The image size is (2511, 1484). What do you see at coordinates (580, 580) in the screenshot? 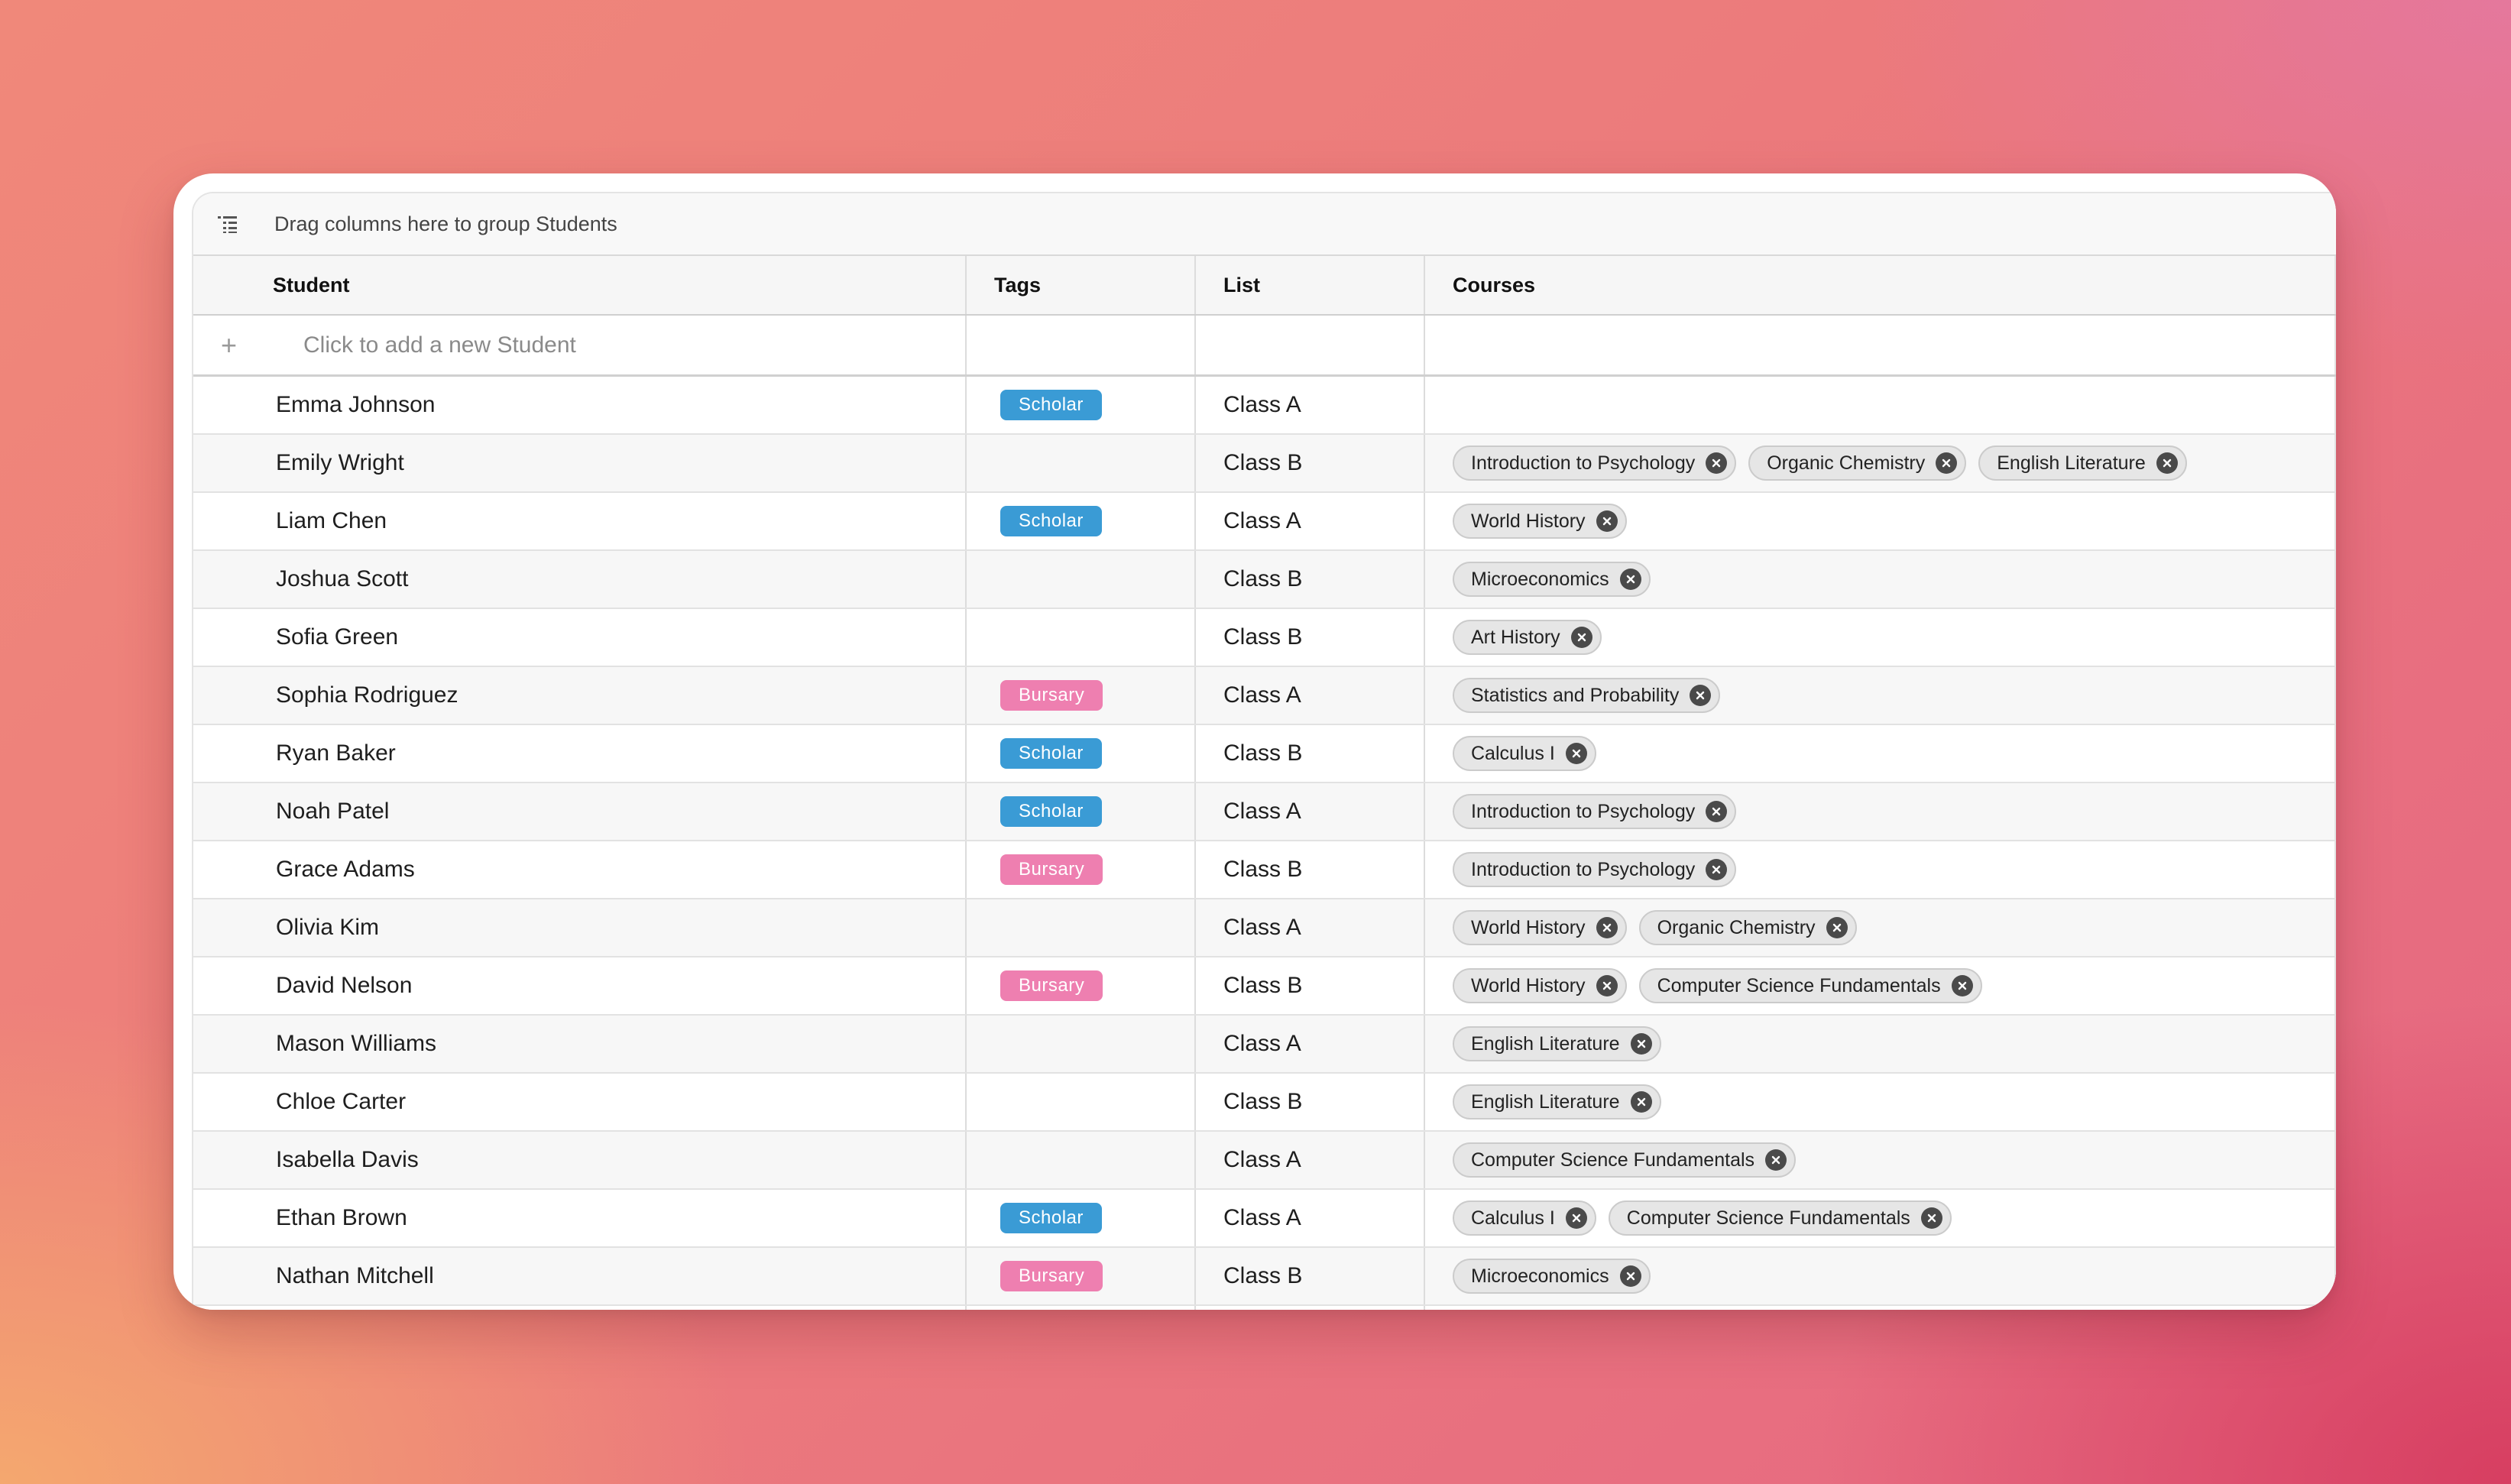
I see `student-cell: Joshua Scott` at bounding box center [580, 580].